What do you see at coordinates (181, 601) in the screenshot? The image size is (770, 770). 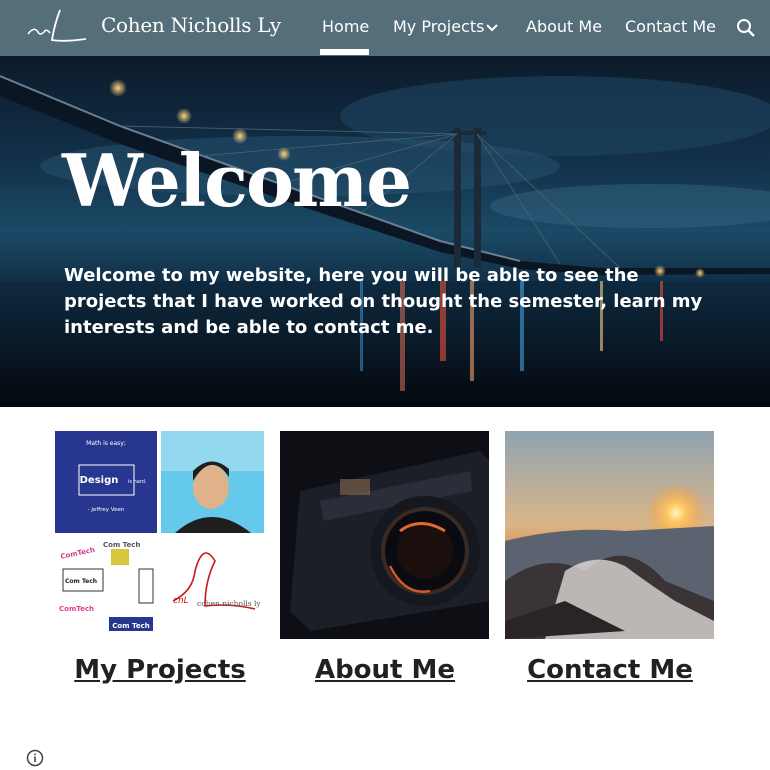 I see `logo-monogram: cnL` at bounding box center [181, 601].